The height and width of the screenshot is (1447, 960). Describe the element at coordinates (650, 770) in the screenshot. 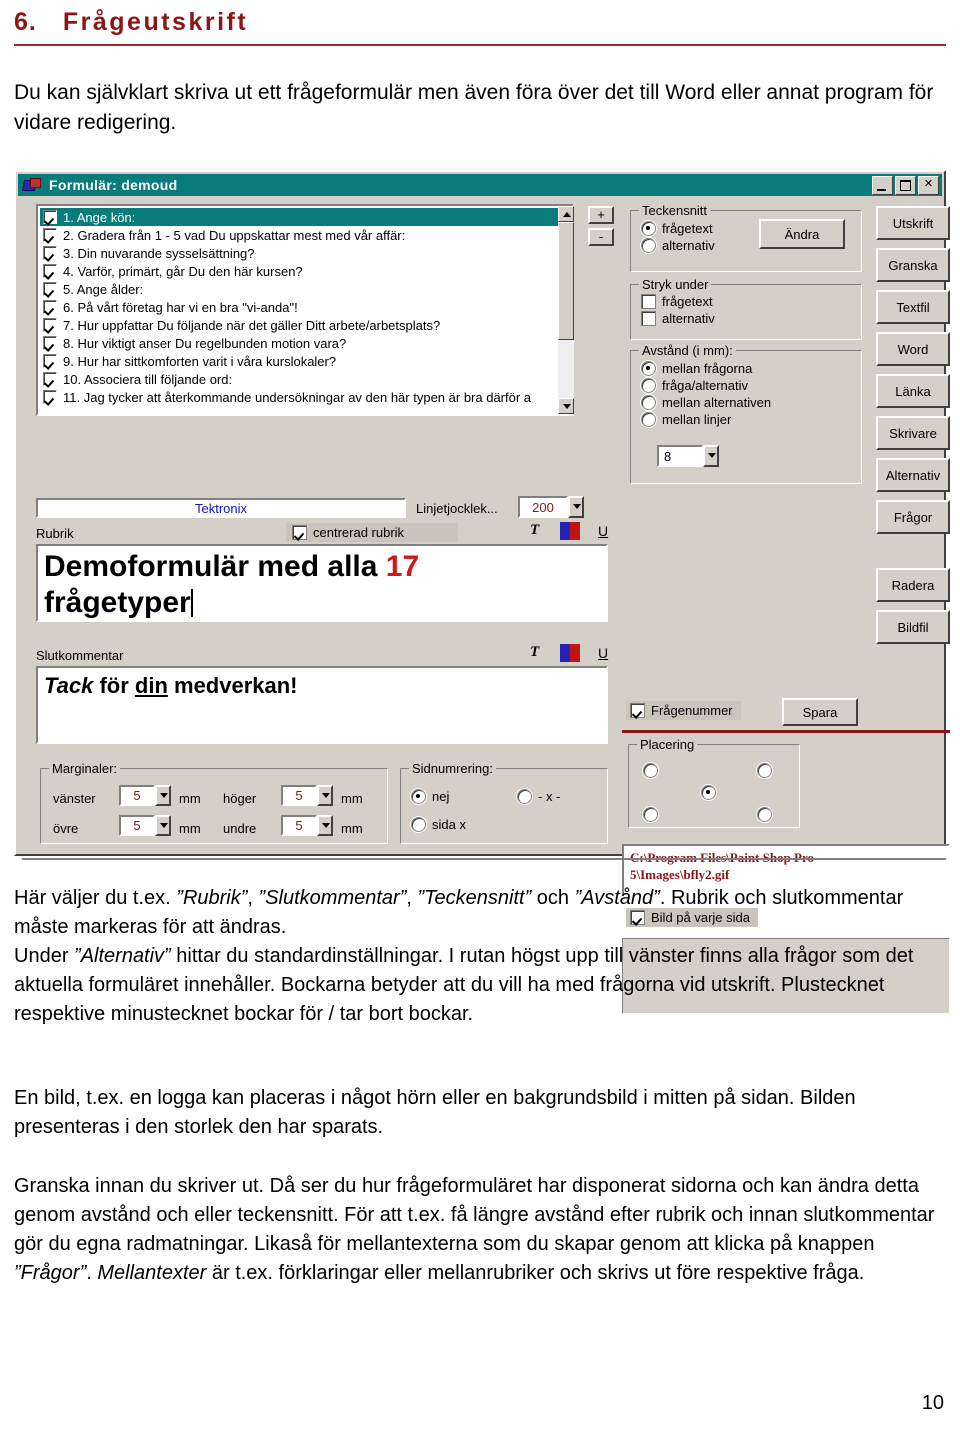

I see `placering-top-left-radio` at that location.